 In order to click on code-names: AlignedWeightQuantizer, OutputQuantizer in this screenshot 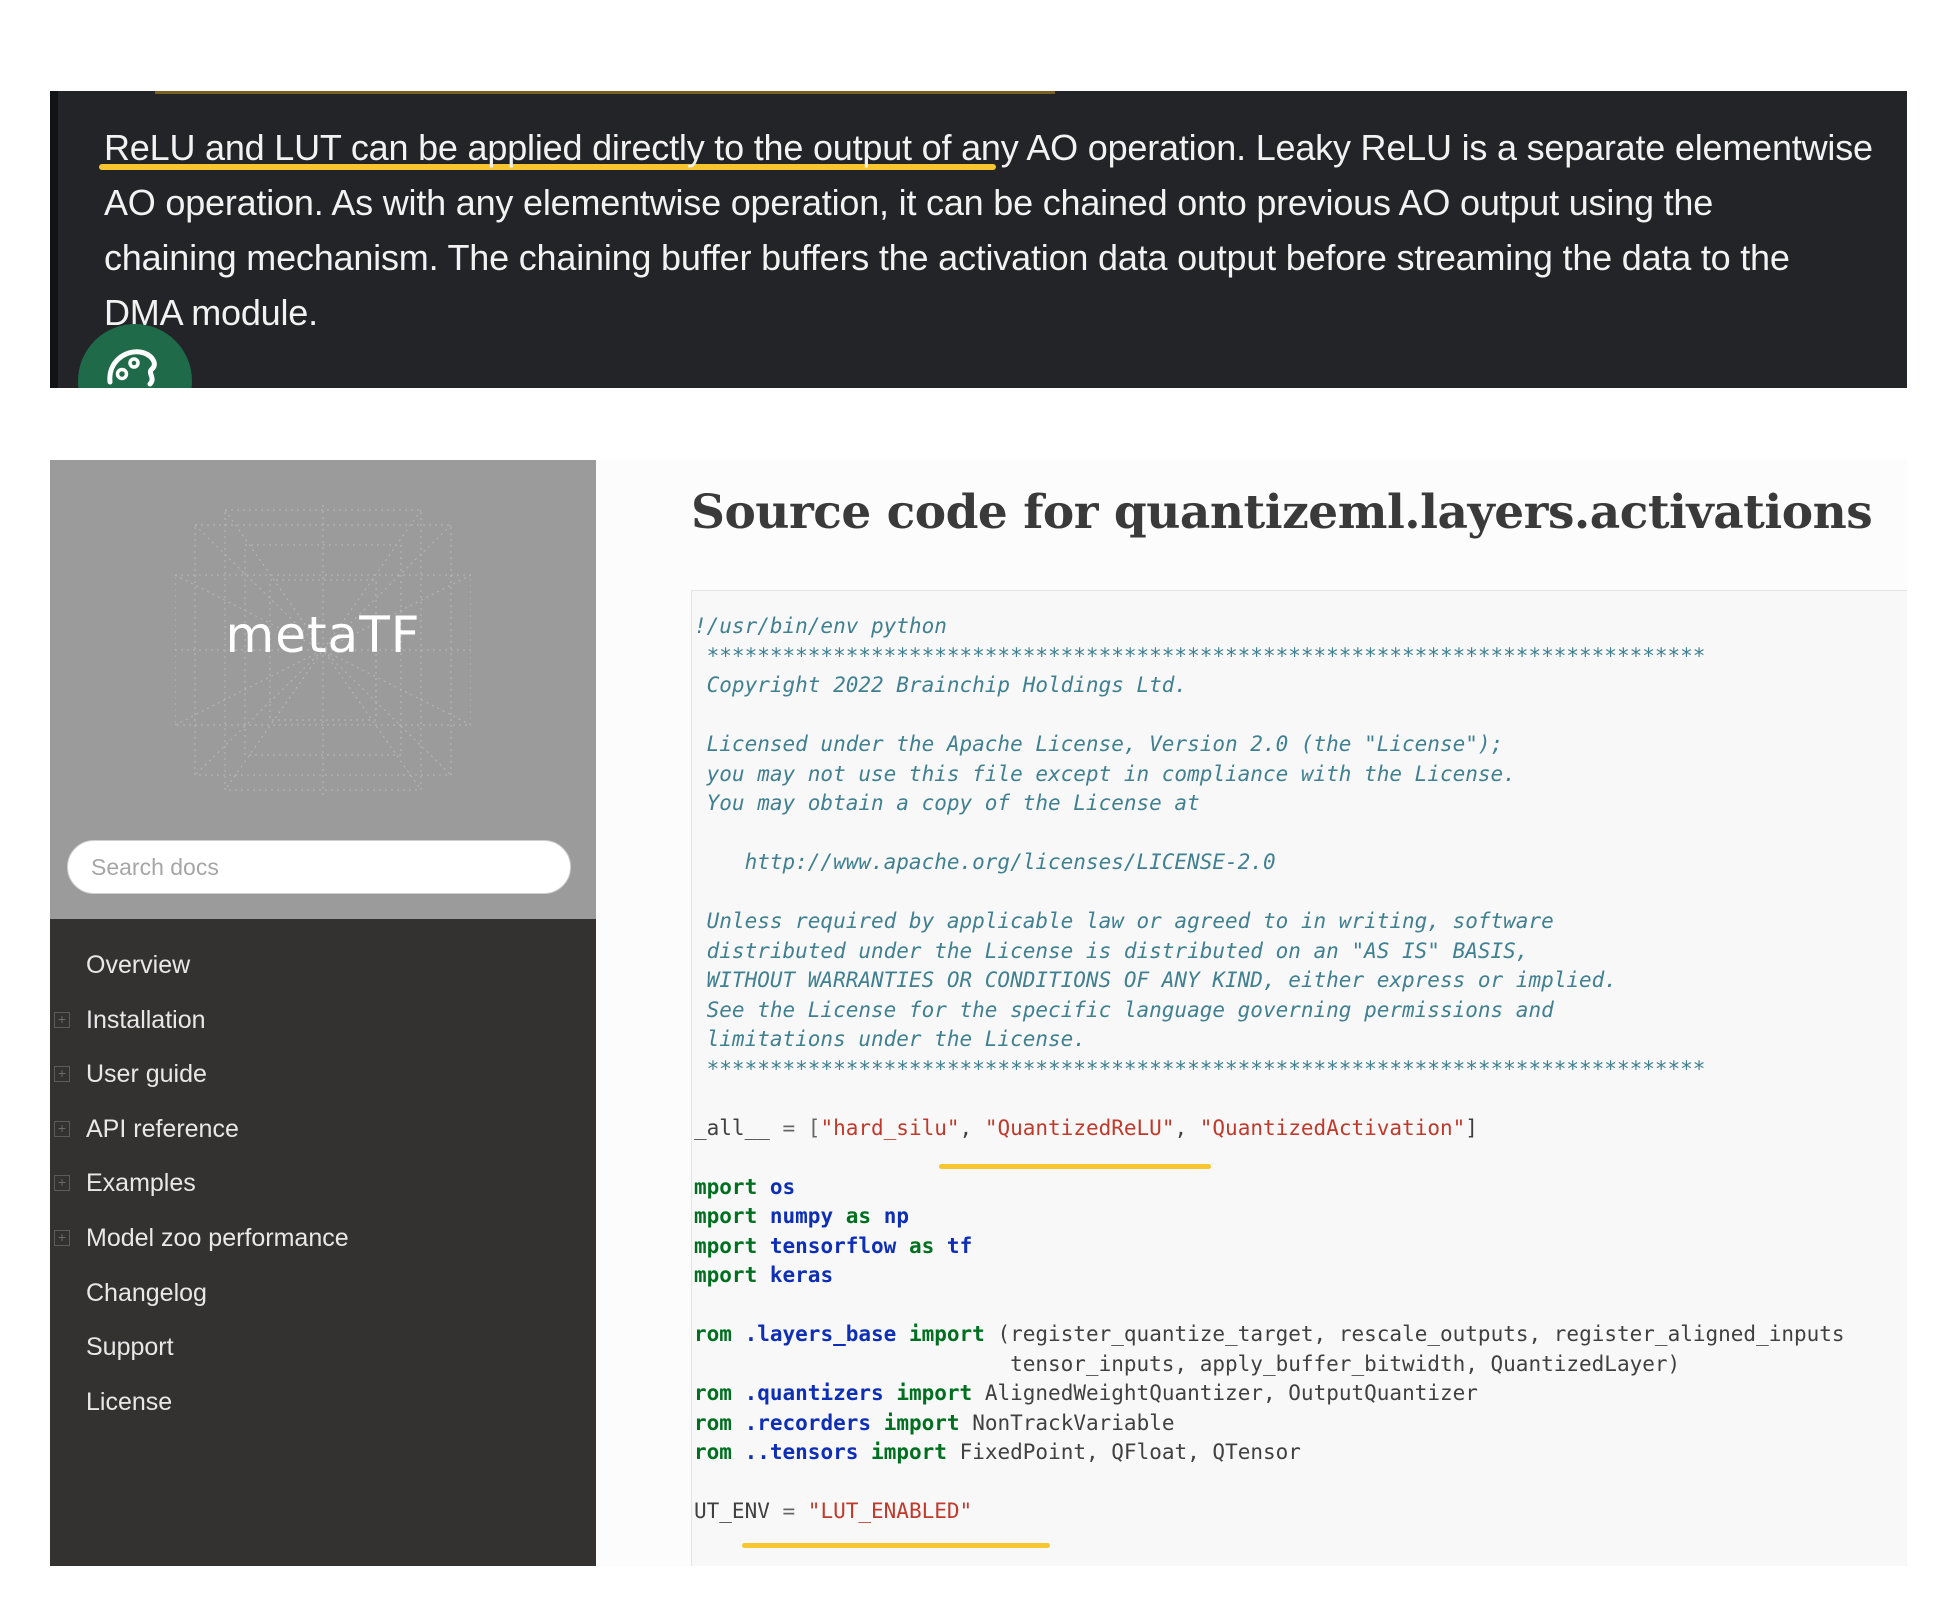, I will do `click(1231, 1393)`.